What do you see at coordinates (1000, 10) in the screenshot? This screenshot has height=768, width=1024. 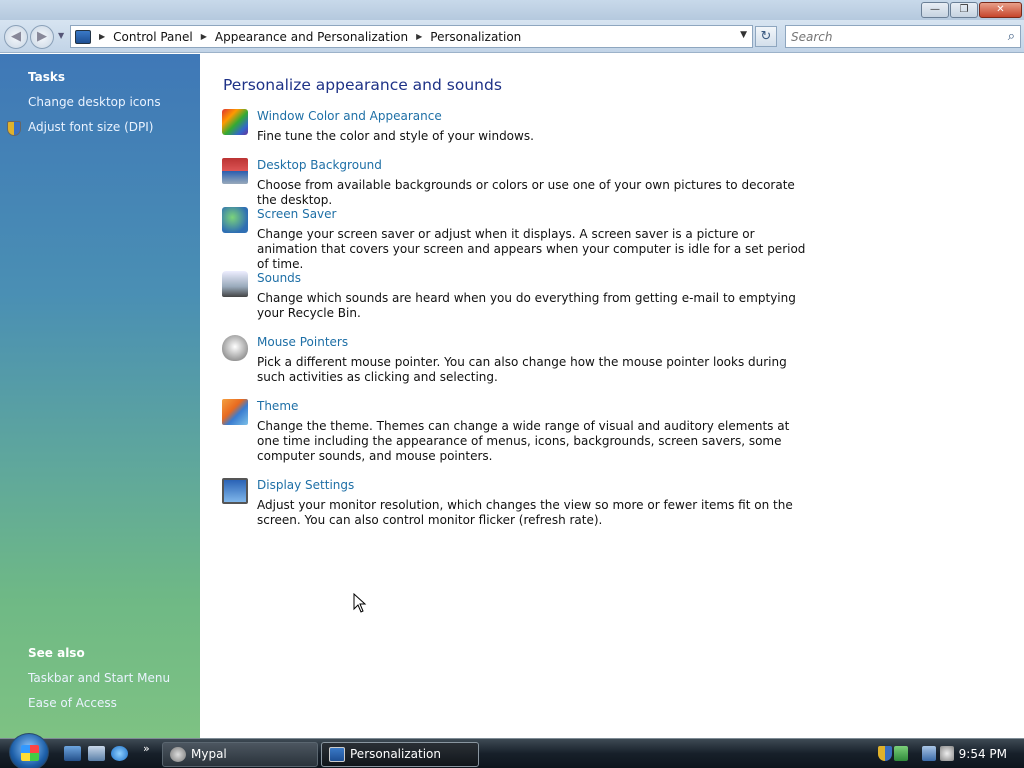 I see `close-button: ✕` at bounding box center [1000, 10].